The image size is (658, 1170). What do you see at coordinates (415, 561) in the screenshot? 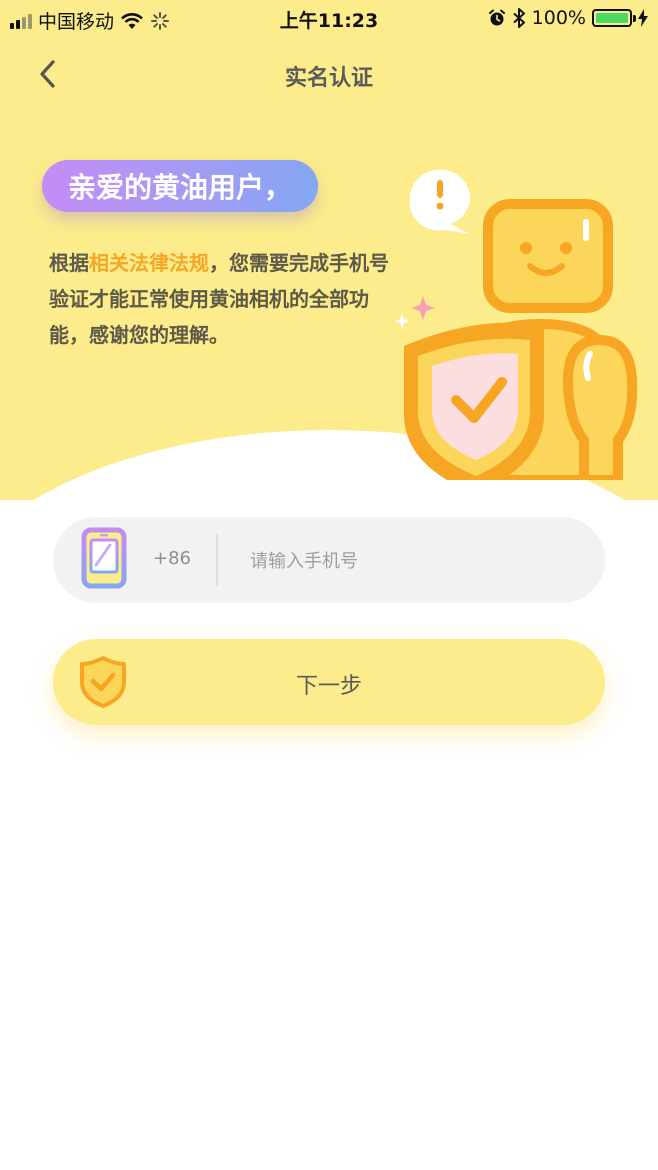
I see `phone-input` at bounding box center [415, 561].